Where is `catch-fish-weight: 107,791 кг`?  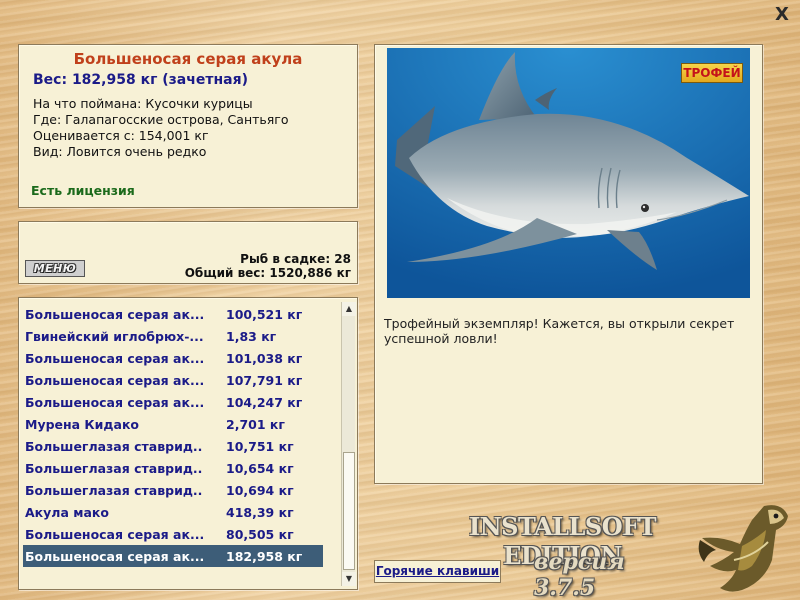 catch-fish-weight: 107,791 кг is located at coordinates (264, 380).